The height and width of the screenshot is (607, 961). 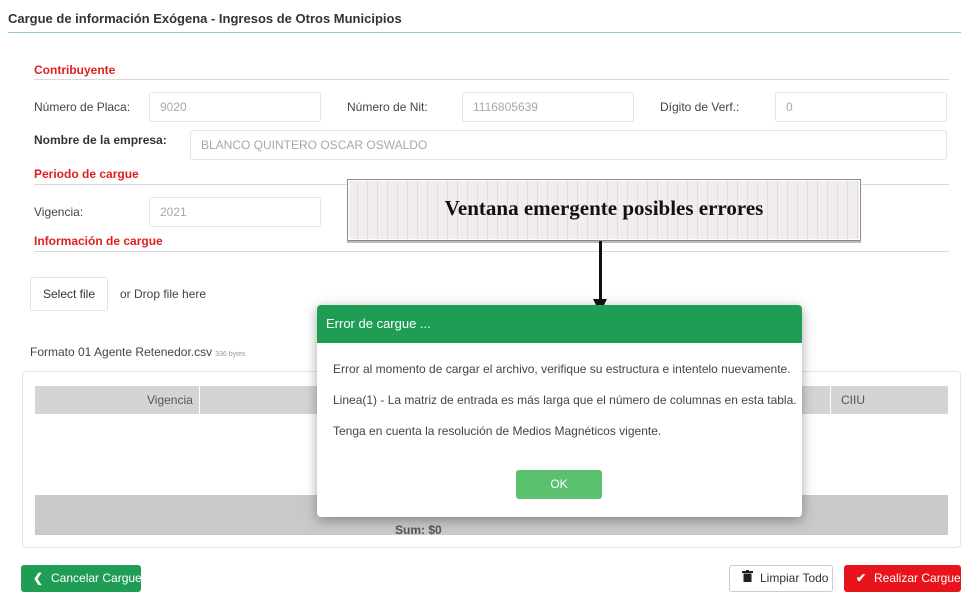 What do you see at coordinates (794, 578) in the screenshot?
I see `clear-all-label: Limpiar Todo` at bounding box center [794, 578].